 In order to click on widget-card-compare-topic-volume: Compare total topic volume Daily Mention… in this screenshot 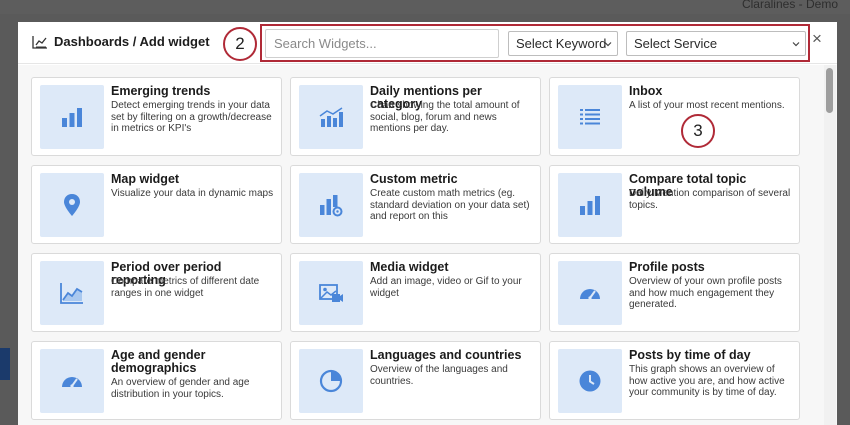, I will do `click(674, 204)`.